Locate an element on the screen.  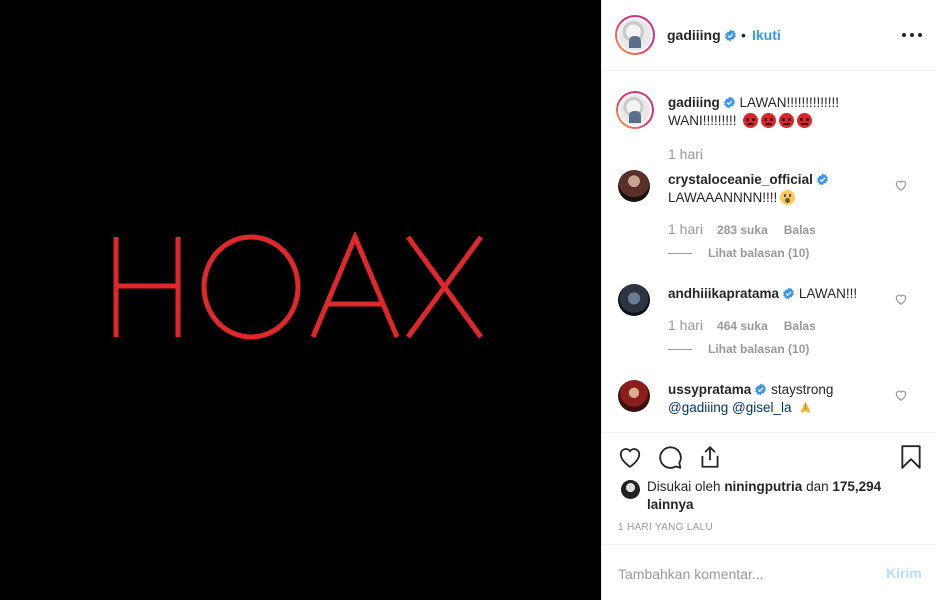
comment-text: staystrong is located at coordinates (802, 389).